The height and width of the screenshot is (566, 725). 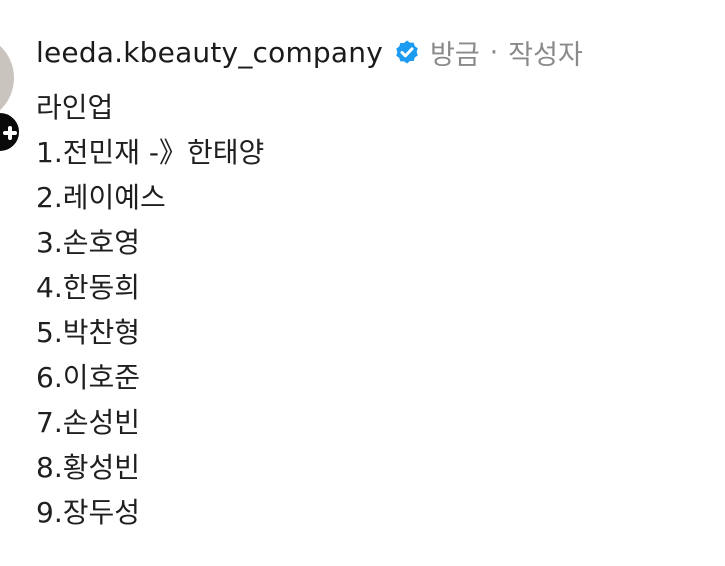 I want to click on verified-badge-icon, so click(x=407, y=52).